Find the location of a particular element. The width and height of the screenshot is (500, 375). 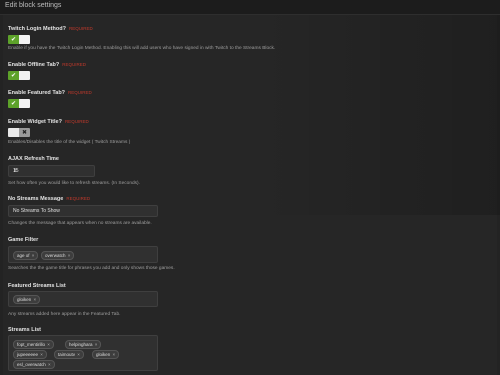

tag: helpinghara × is located at coordinates (83, 344).